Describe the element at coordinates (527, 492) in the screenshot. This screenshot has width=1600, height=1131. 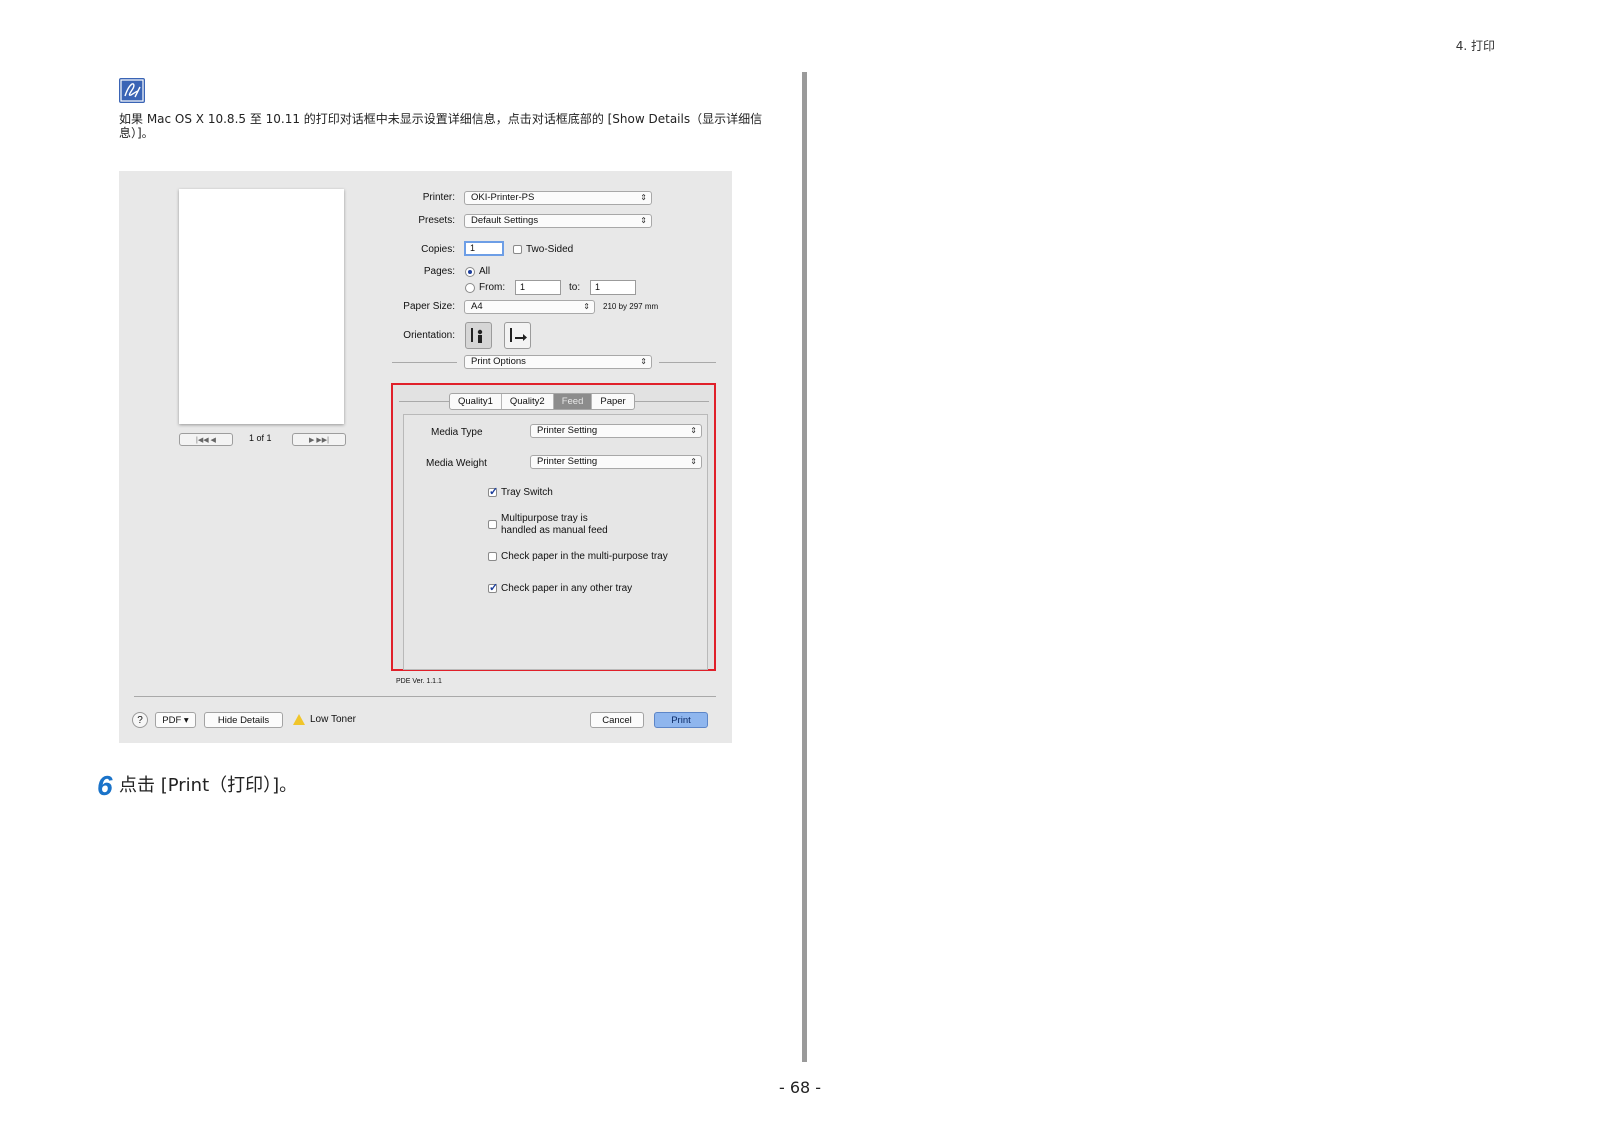
I see `tray-switch-label: Tray Switch` at that location.